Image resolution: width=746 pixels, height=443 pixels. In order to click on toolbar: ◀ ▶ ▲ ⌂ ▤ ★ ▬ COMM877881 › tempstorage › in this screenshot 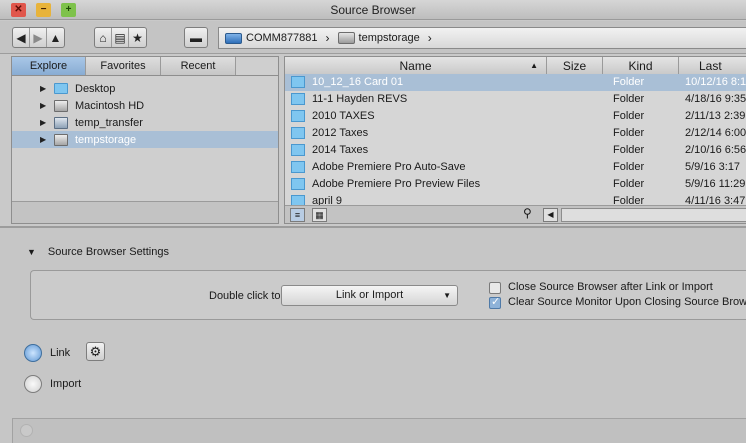, I will do `click(373, 37)`.